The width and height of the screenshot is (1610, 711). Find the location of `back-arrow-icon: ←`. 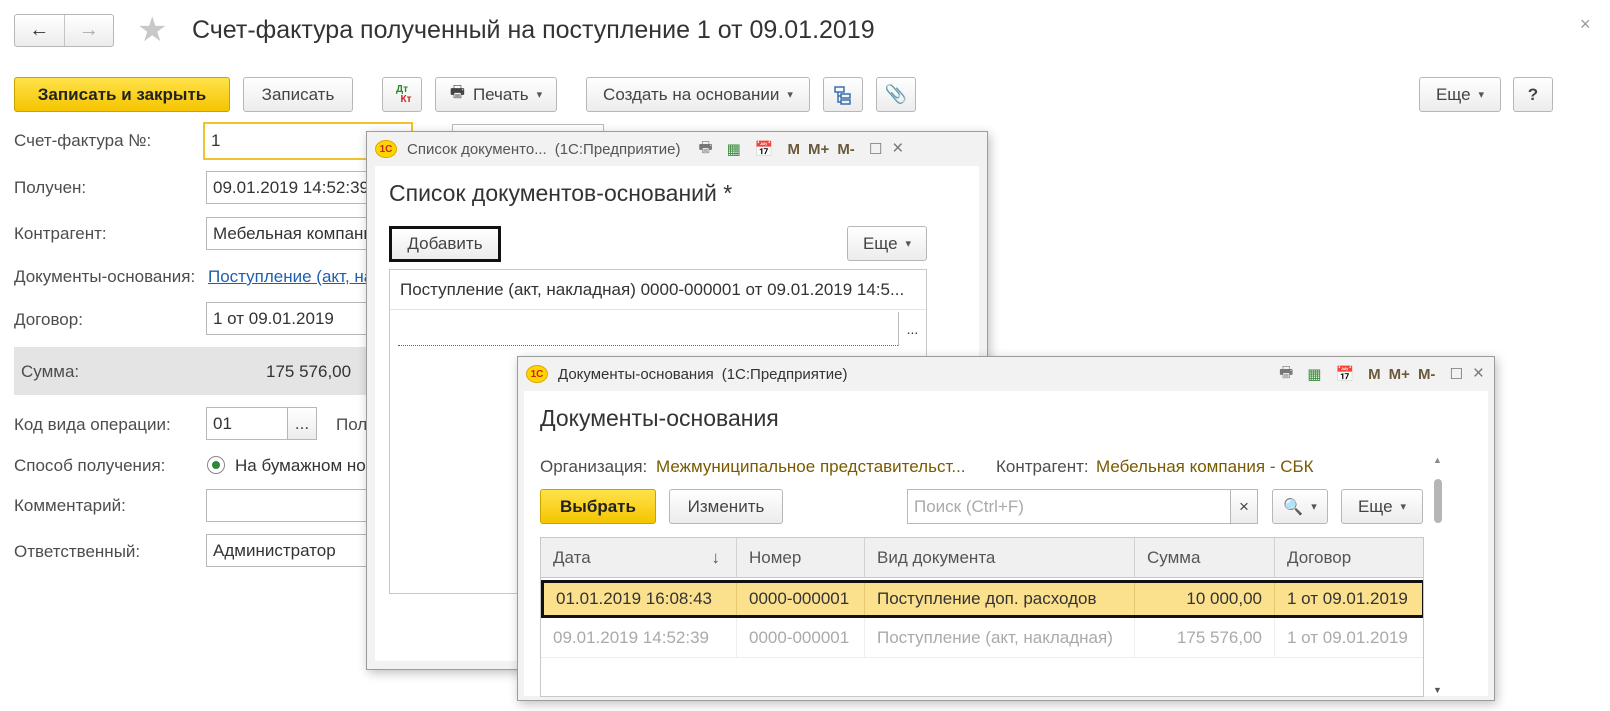

back-arrow-icon: ← is located at coordinates (40, 30).